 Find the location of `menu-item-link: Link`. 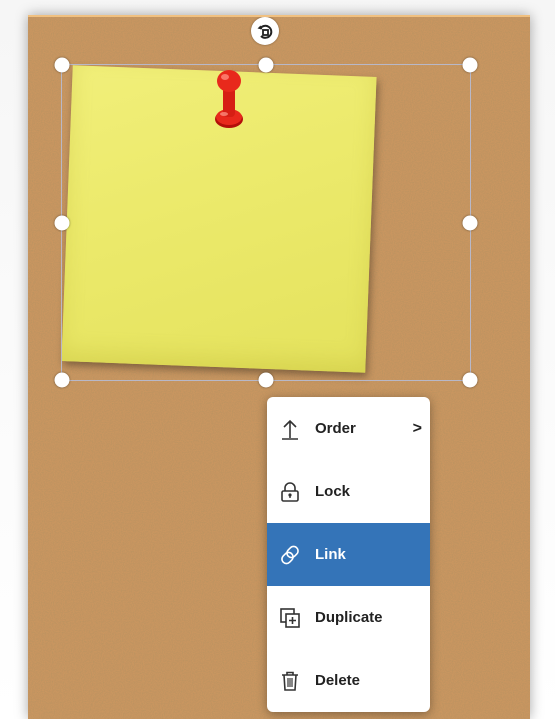

menu-item-link: Link is located at coordinates (348, 554).